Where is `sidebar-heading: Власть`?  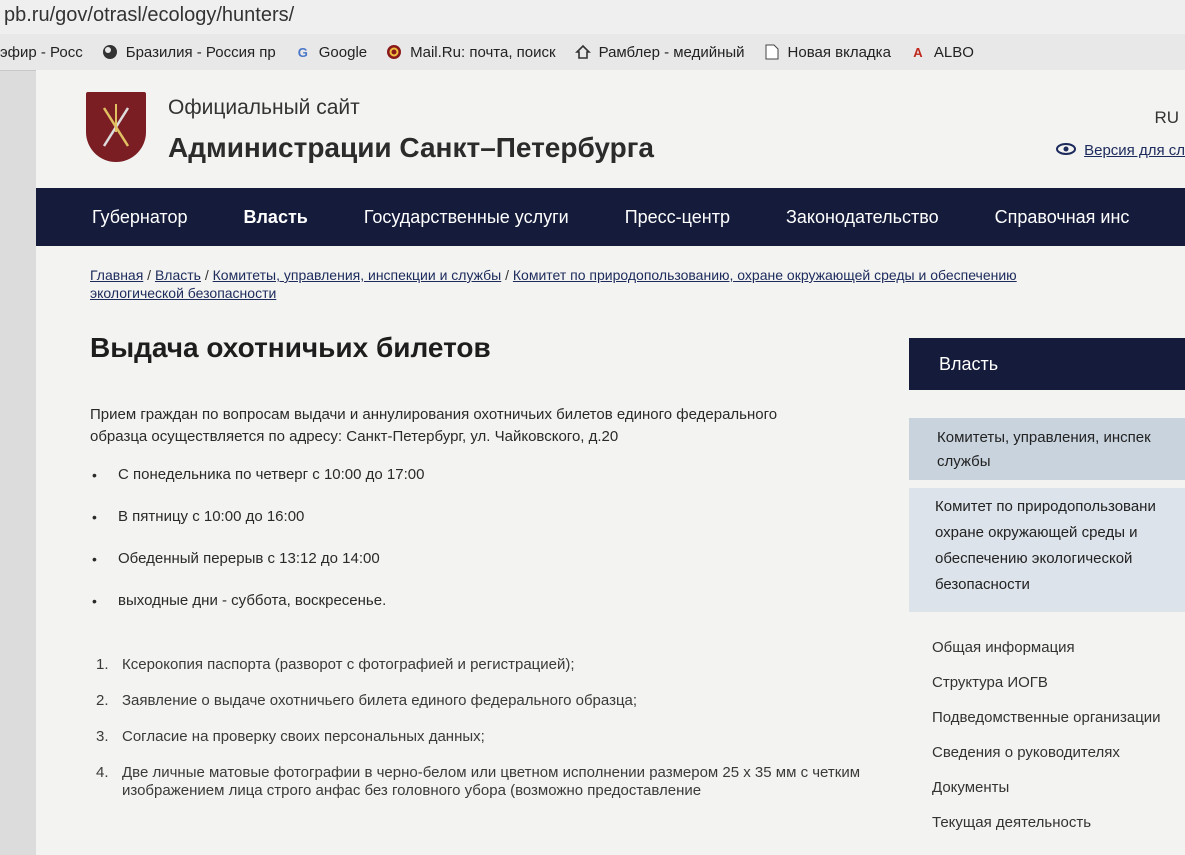 sidebar-heading: Власть is located at coordinates (1047, 364).